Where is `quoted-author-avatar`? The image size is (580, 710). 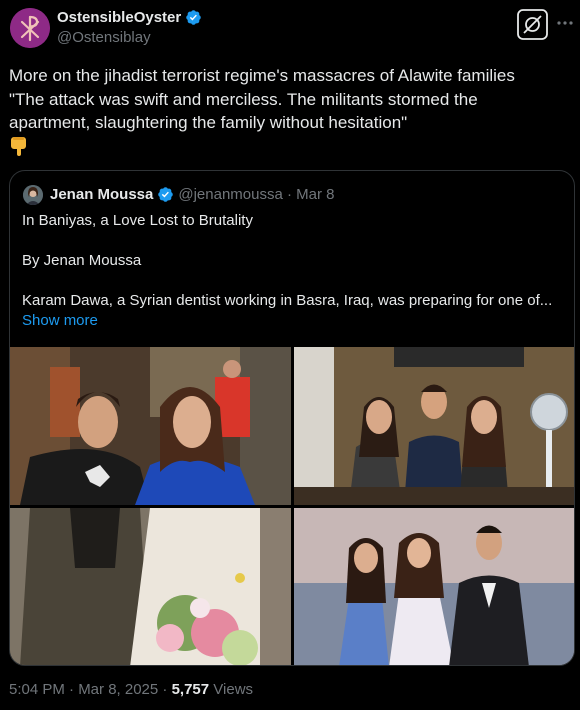
quoted-author-avatar is located at coordinates (33, 195).